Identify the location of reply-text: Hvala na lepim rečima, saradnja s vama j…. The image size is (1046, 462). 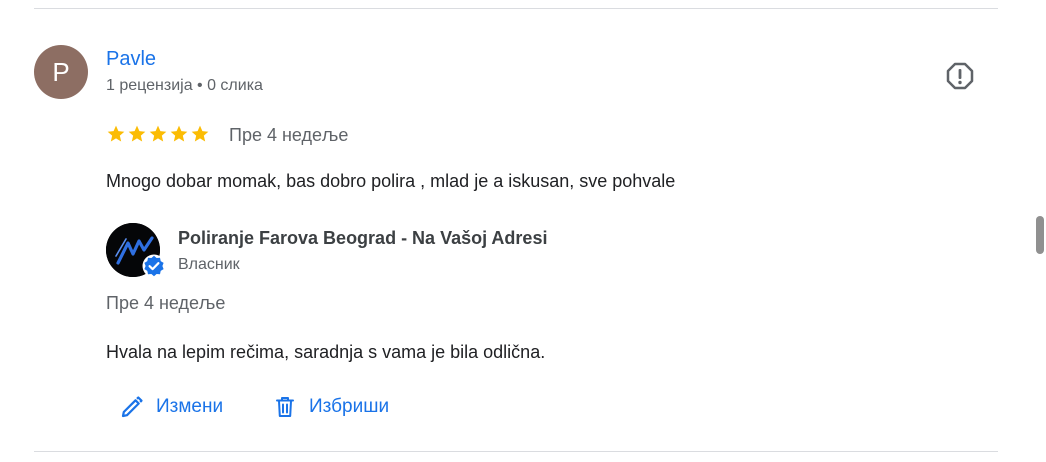
(326, 352).